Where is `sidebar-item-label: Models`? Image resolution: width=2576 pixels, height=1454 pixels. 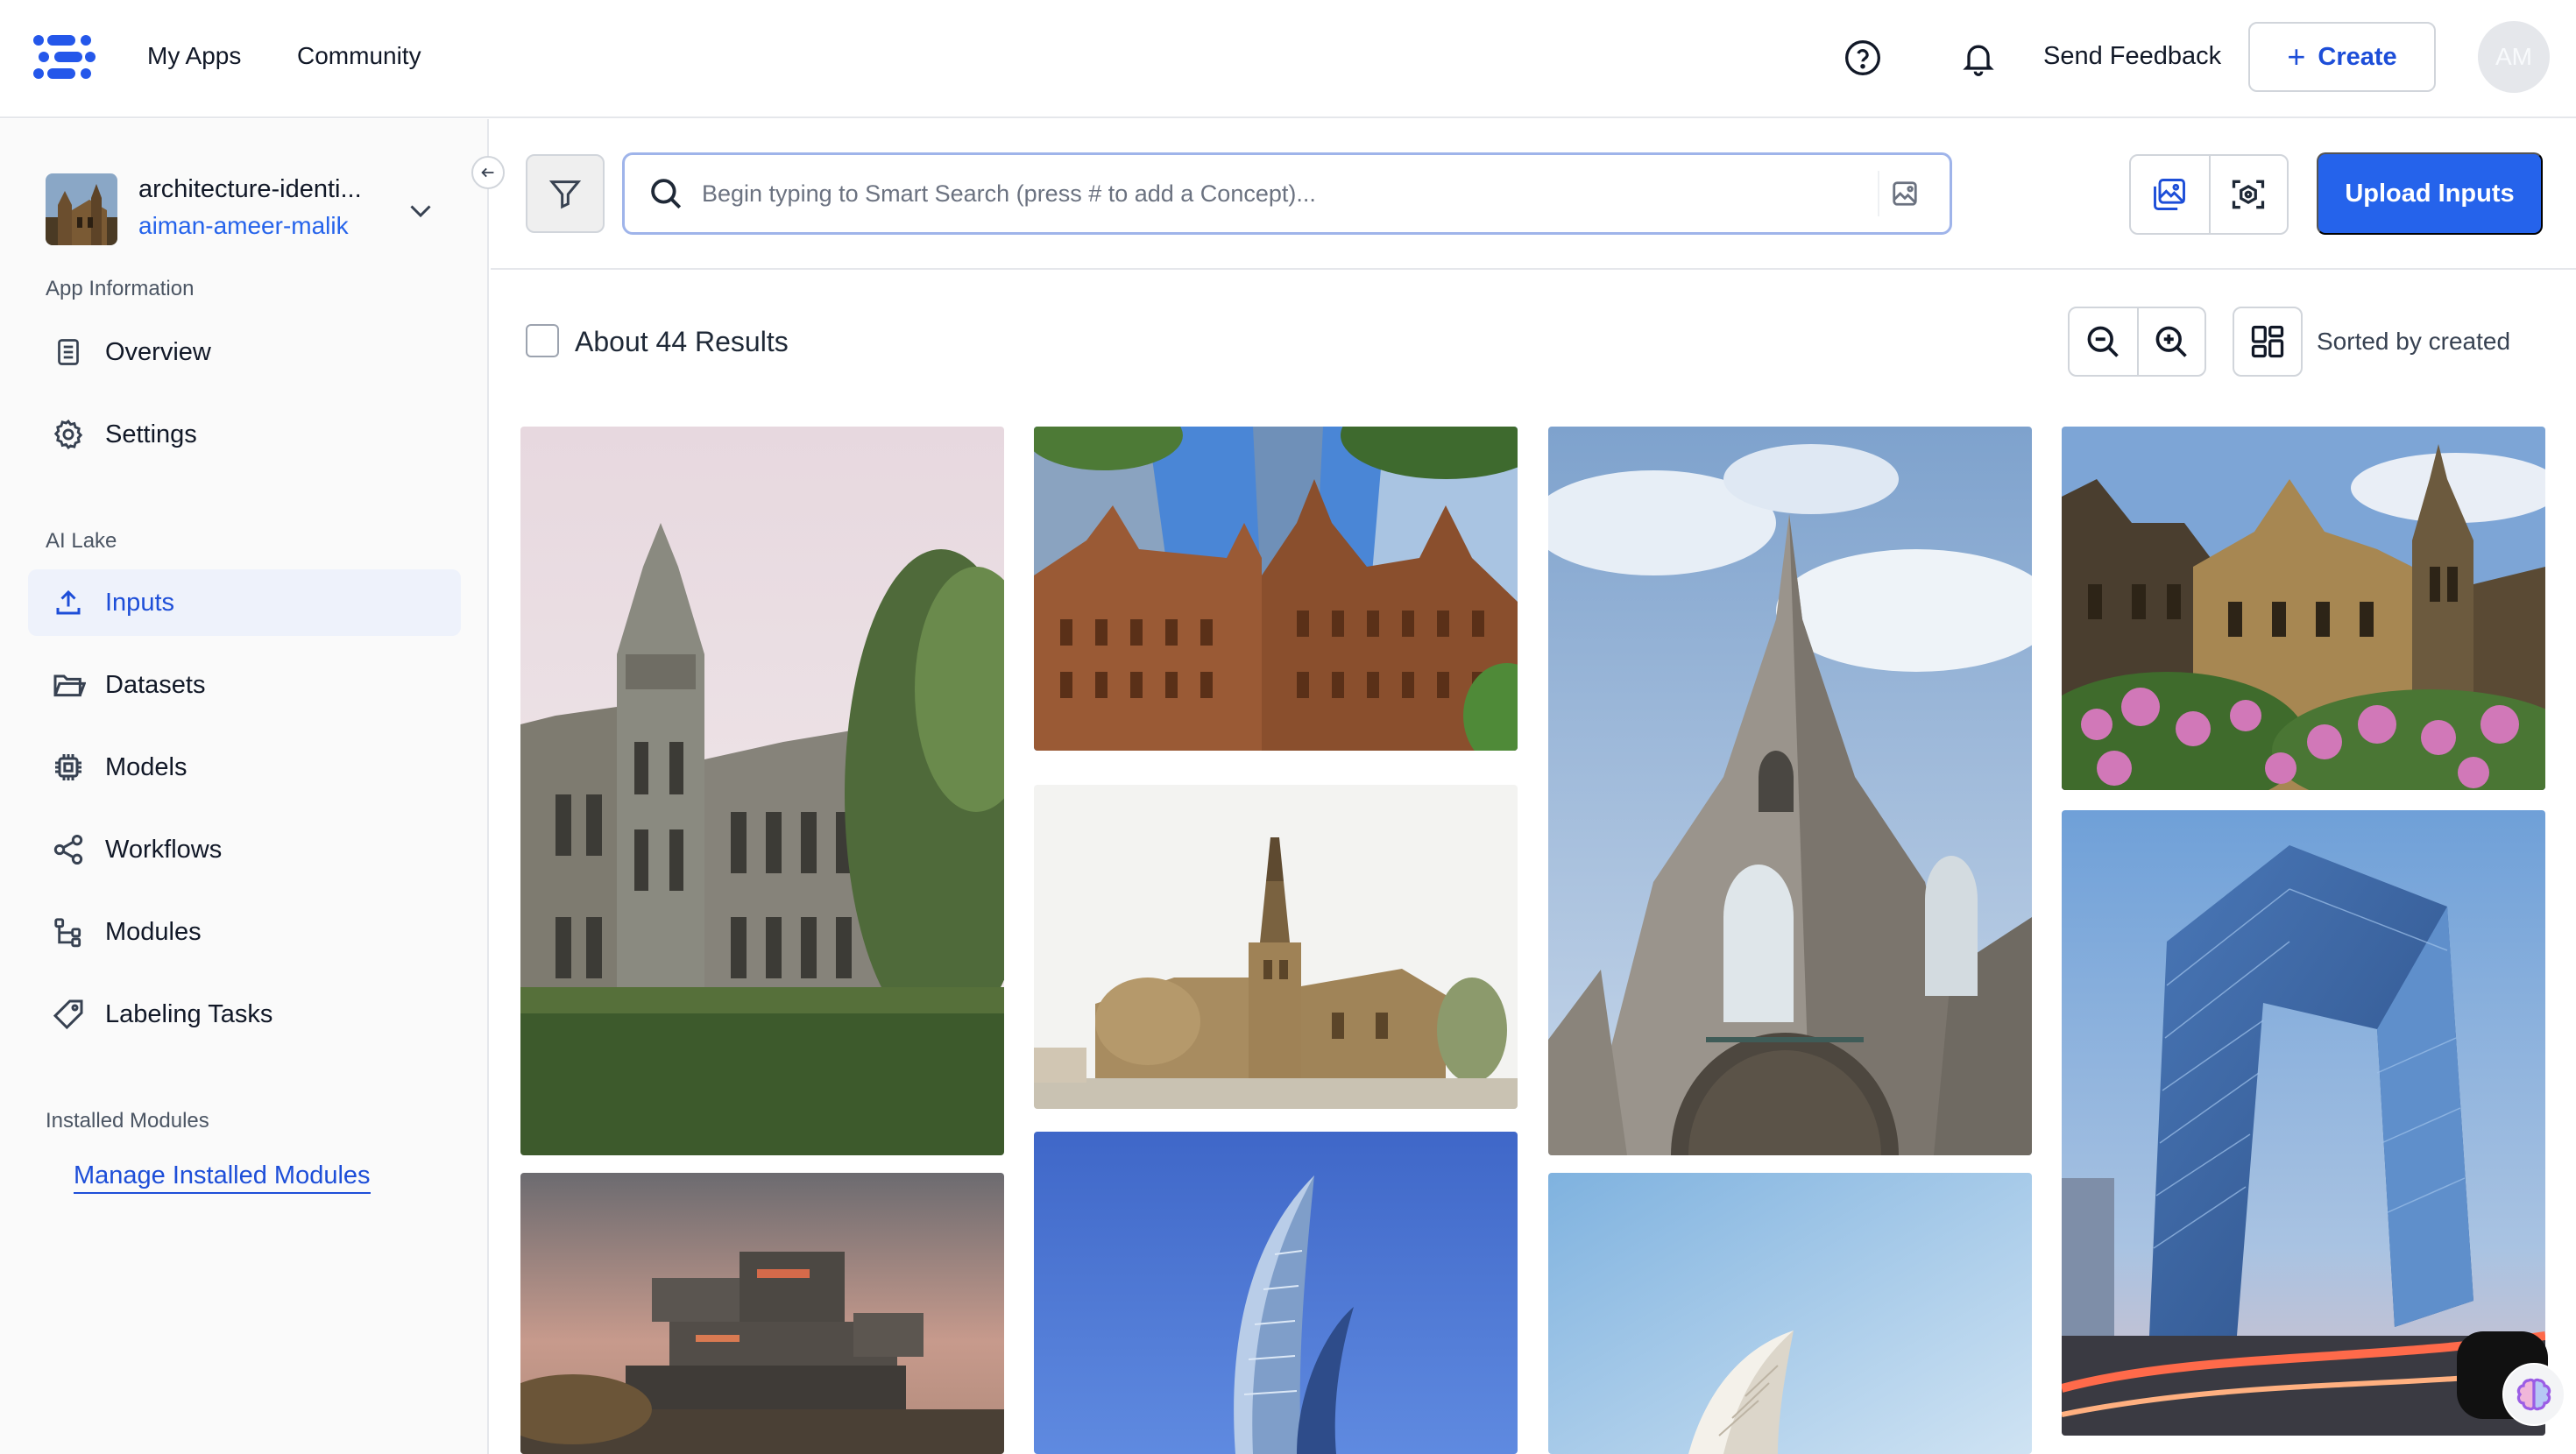 sidebar-item-label: Models is located at coordinates (146, 766).